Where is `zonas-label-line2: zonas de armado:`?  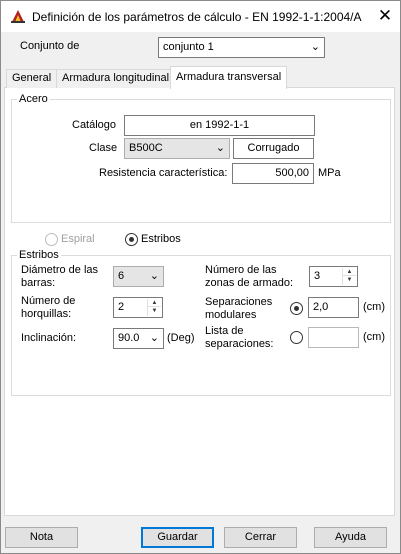 zonas-label-line2: zonas de armado: is located at coordinates (249, 283).